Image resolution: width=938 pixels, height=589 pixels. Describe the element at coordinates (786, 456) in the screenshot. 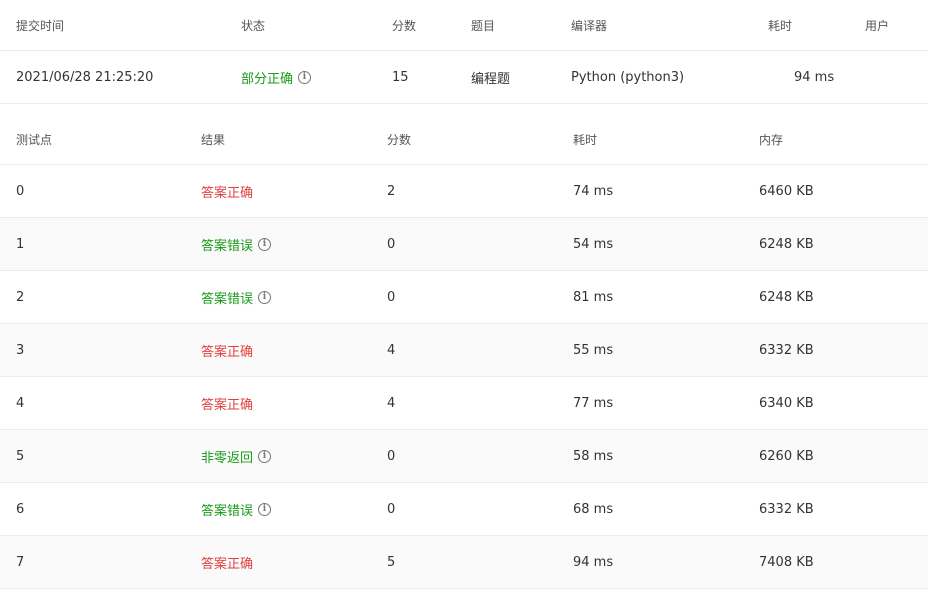

I see `test-memory: 6260 KB` at that location.